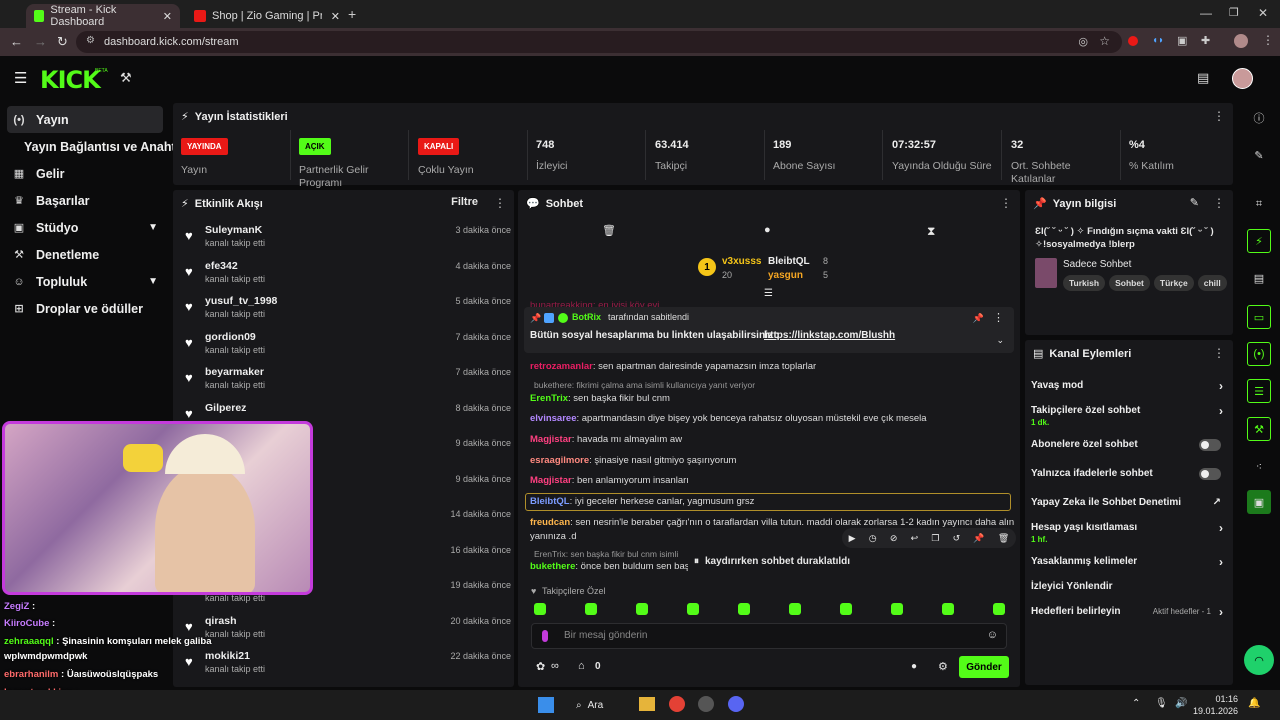  I want to click on chat-icon: ▭, so click(1259, 317).